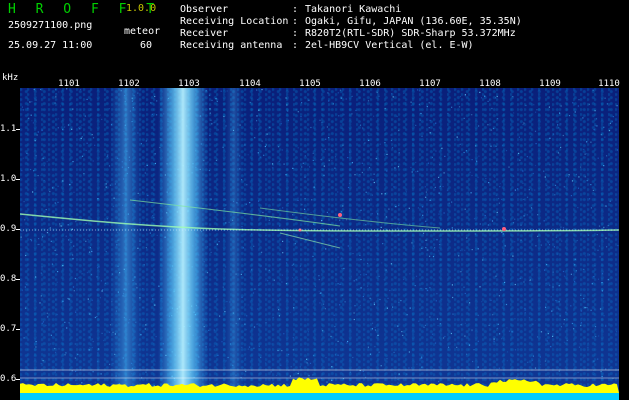 This screenshot has height=400, width=629. I want to click on observer-label: Observer, so click(204, 9).